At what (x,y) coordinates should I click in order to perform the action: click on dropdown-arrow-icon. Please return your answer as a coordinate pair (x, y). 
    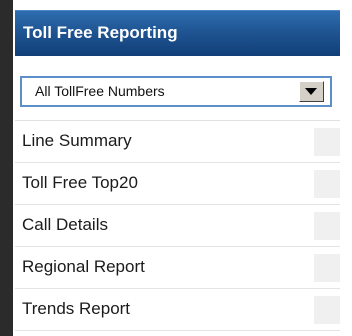
    Looking at the image, I should click on (311, 91).